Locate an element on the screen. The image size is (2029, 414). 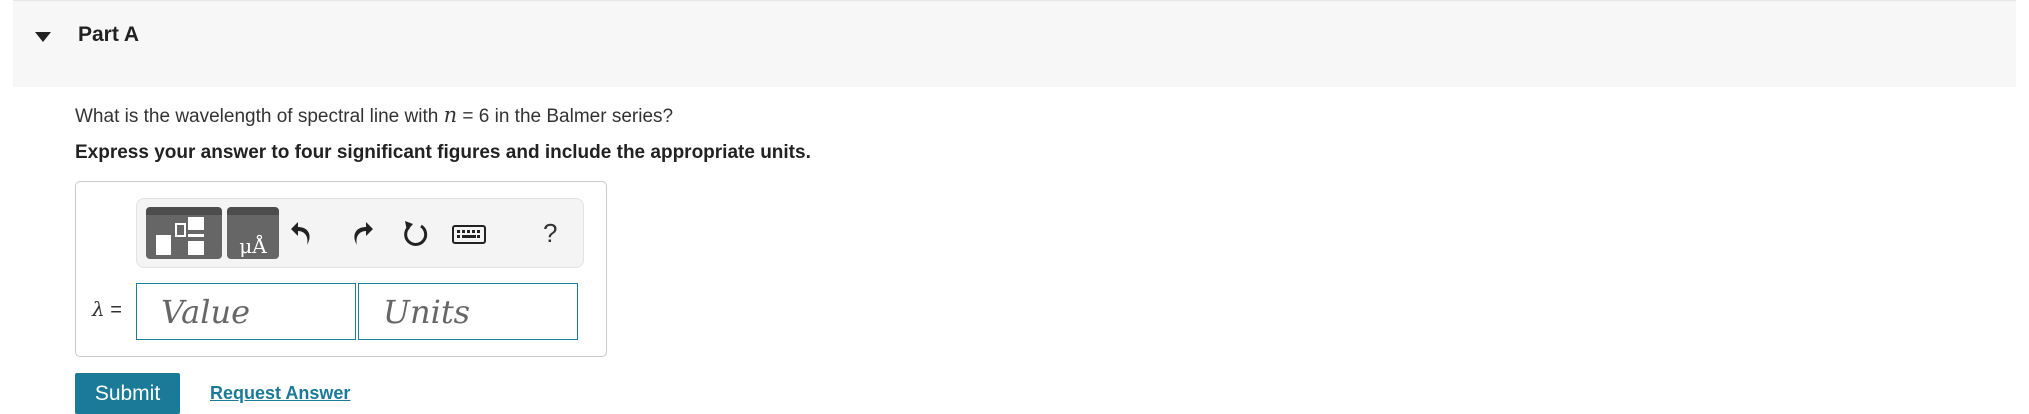
submit-button: Submit is located at coordinates (127, 393).